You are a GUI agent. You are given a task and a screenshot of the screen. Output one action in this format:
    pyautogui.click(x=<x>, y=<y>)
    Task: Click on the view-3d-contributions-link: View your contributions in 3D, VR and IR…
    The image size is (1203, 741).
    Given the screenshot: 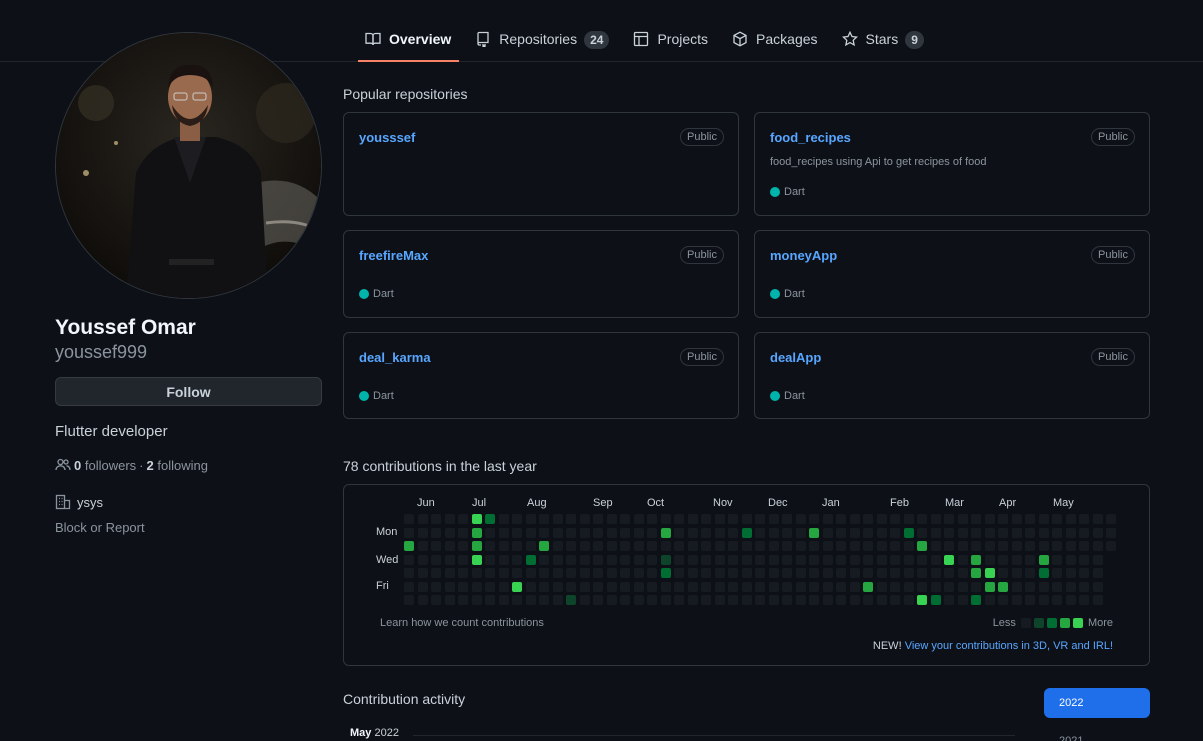 What is the action you would take?
    pyautogui.click(x=1009, y=646)
    